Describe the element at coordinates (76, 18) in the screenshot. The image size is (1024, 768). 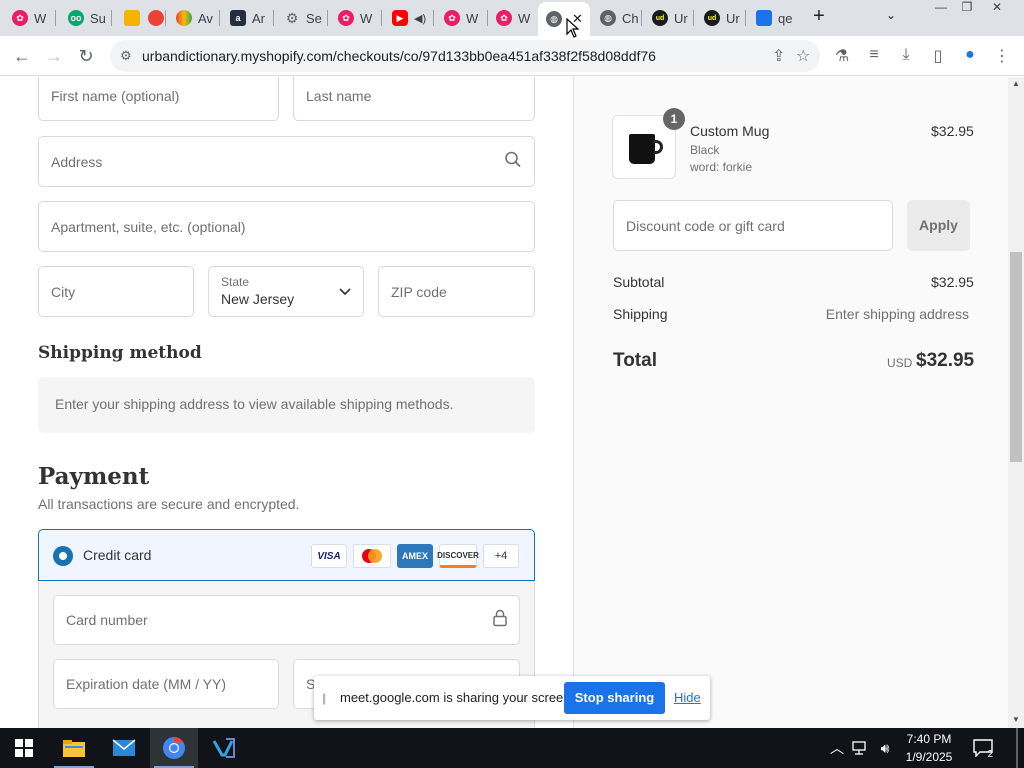
I see `tripadvisor-icon: oo` at that location.